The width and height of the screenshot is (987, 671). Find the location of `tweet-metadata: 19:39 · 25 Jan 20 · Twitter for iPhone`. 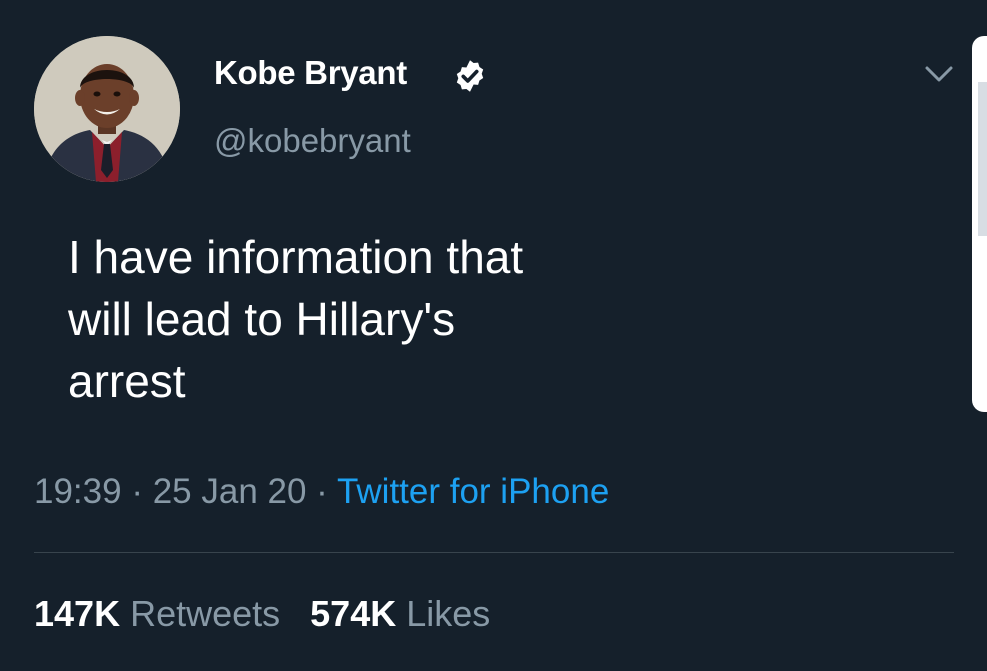

tweet-metadata: 19:39 · 25 Jan 20 · Twitter for iPhone is located at coordinates (321, 492).